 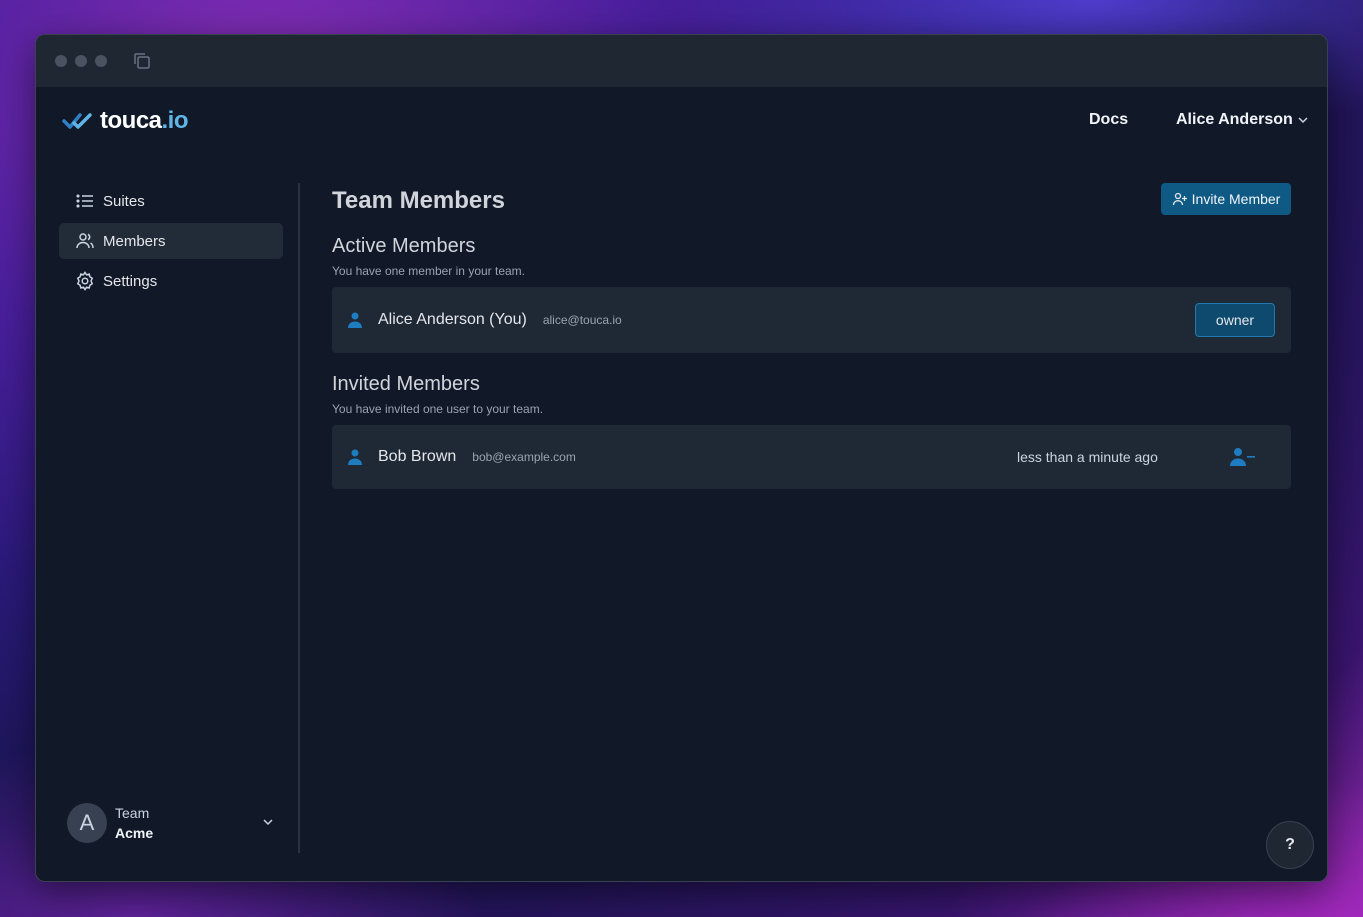 What do you see at coordinates (87, 823) in the screenshot?
I see `avatar: A` at bounding box center [87, 823].